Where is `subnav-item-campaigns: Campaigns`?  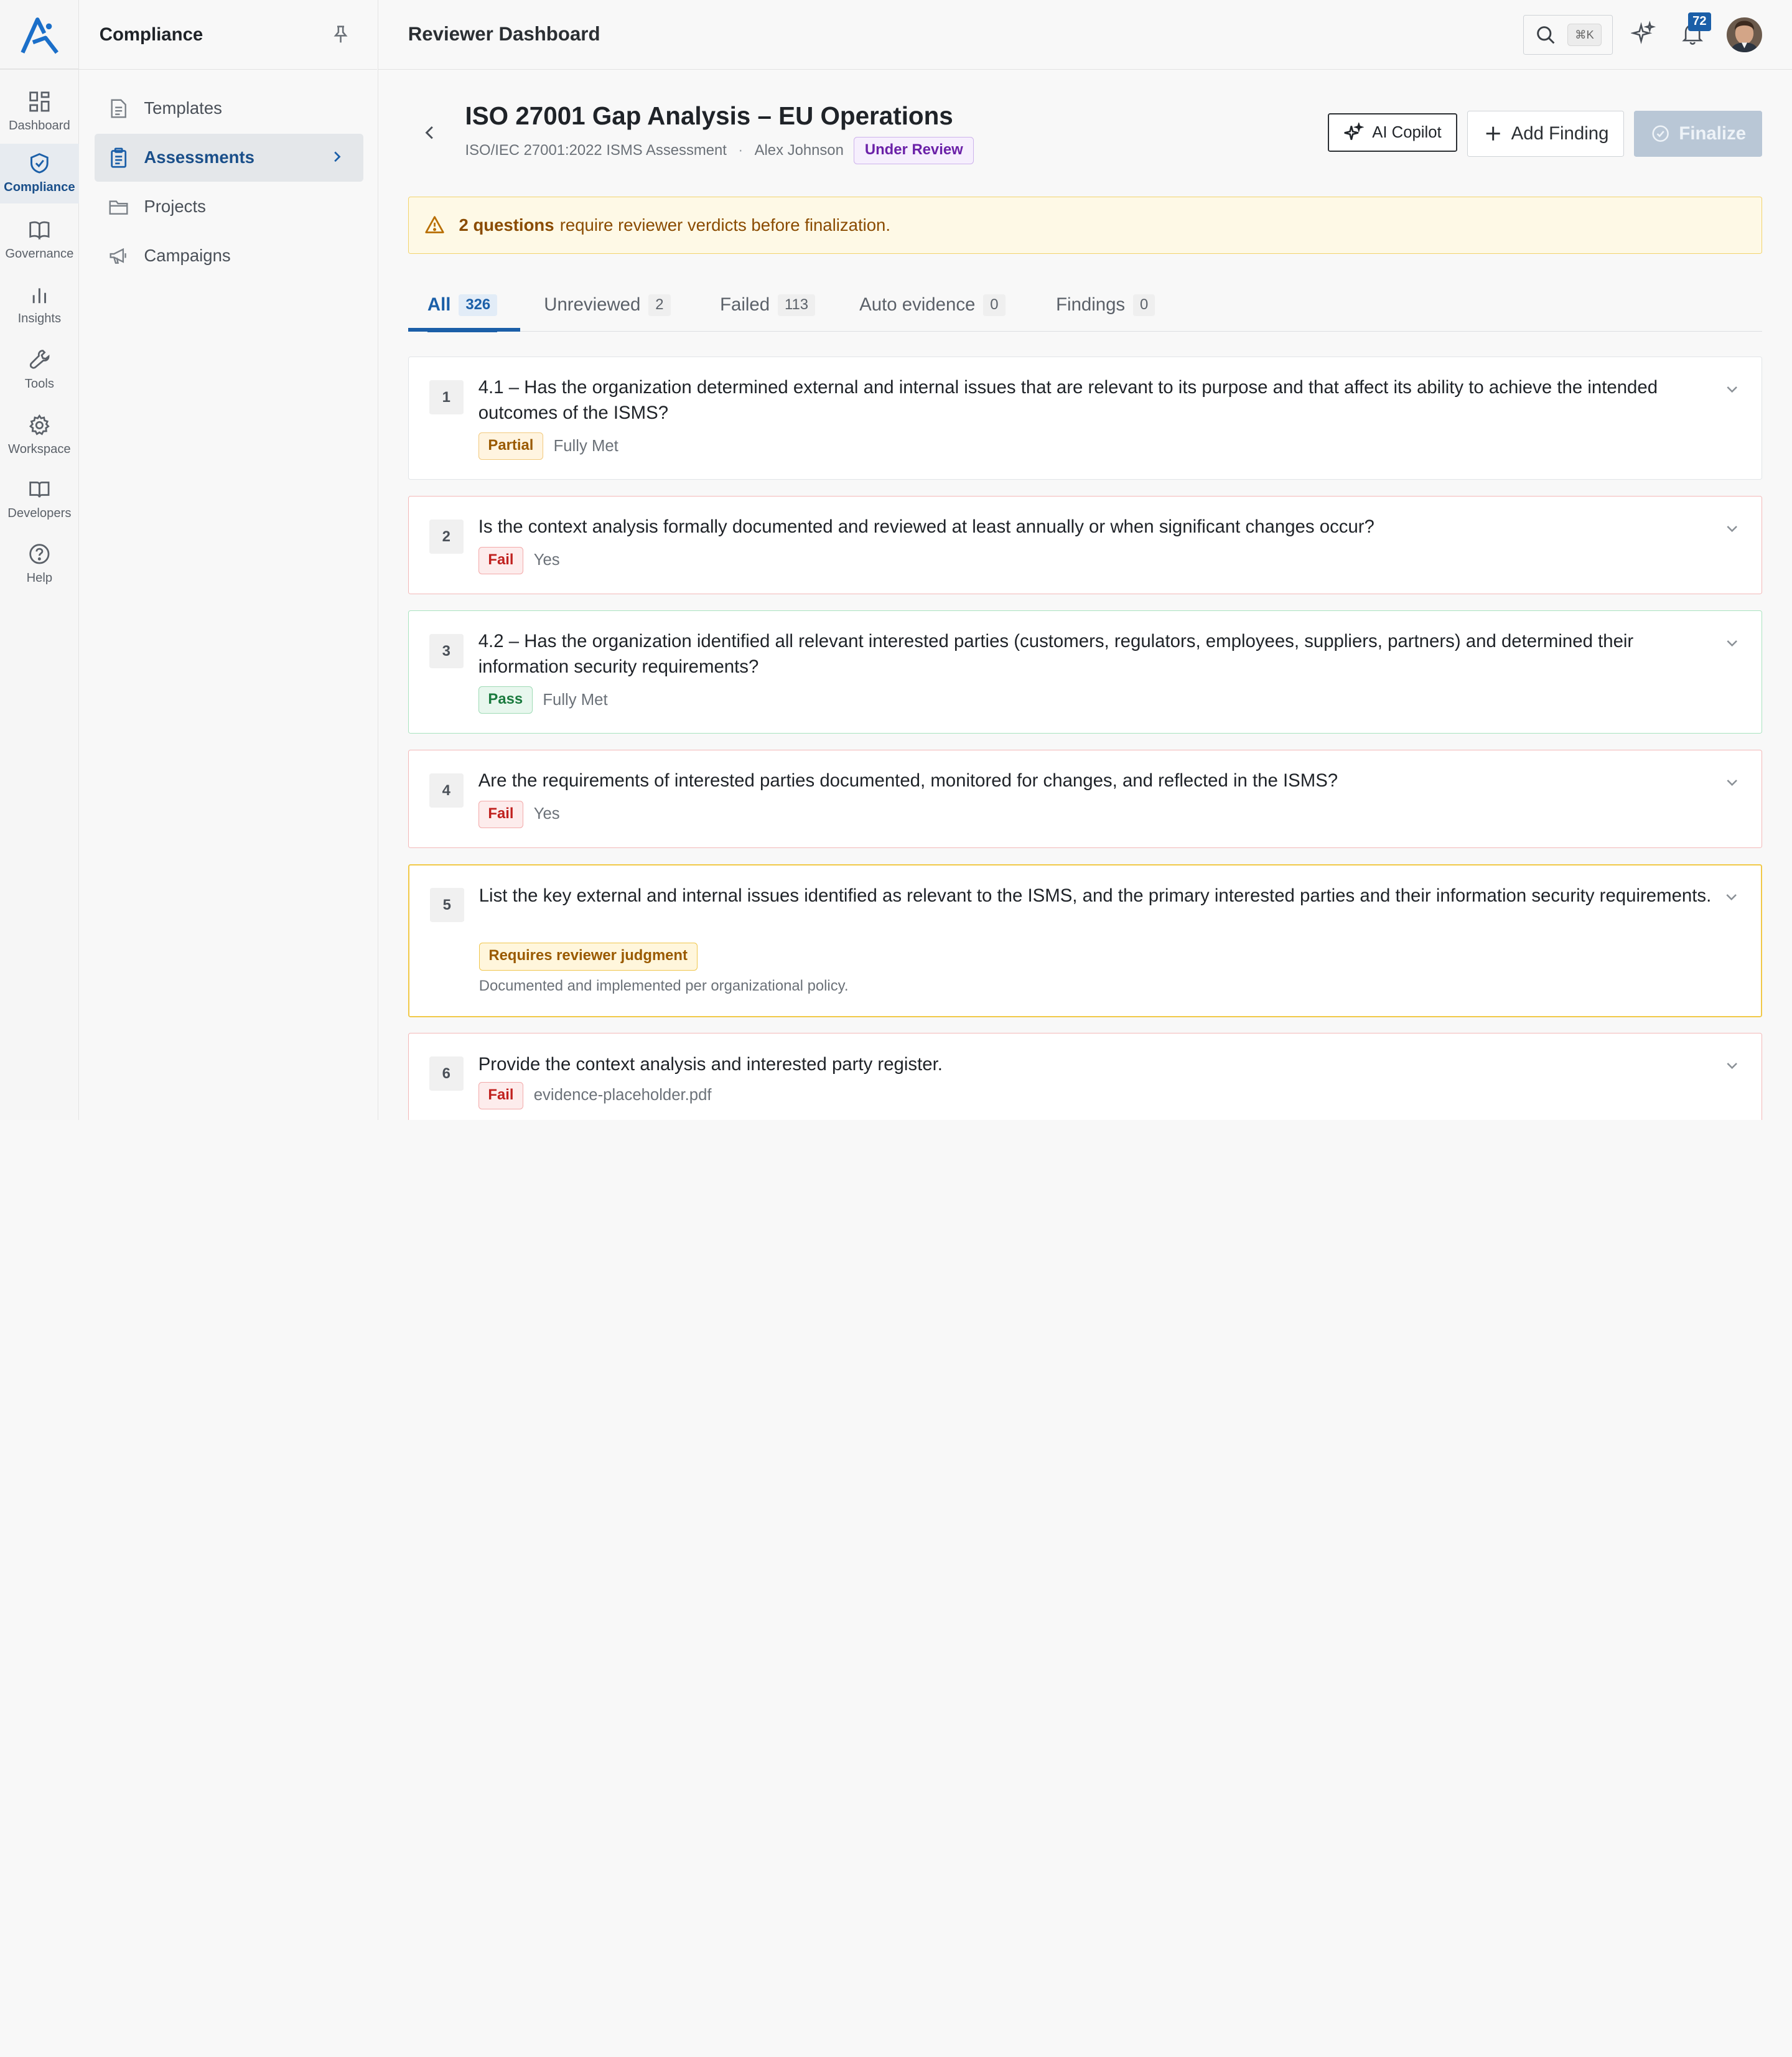
subnav-item-campaigns: Campaigns is located at coordinates (229, 256).